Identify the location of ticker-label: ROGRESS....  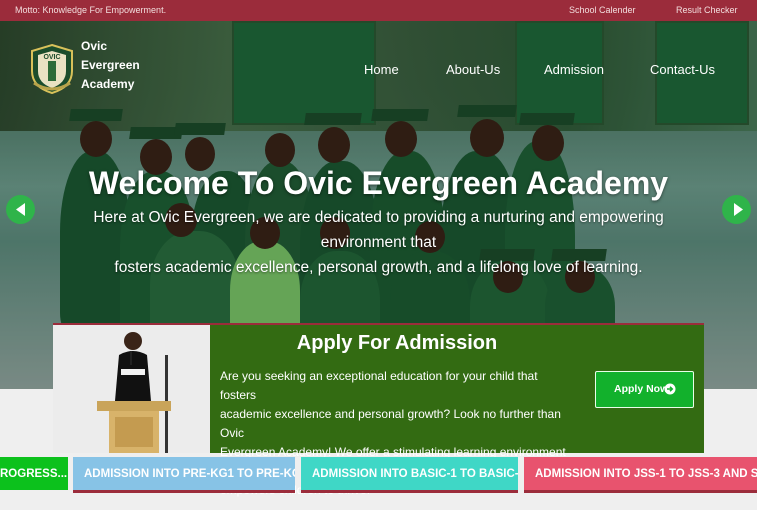
(34, 474).